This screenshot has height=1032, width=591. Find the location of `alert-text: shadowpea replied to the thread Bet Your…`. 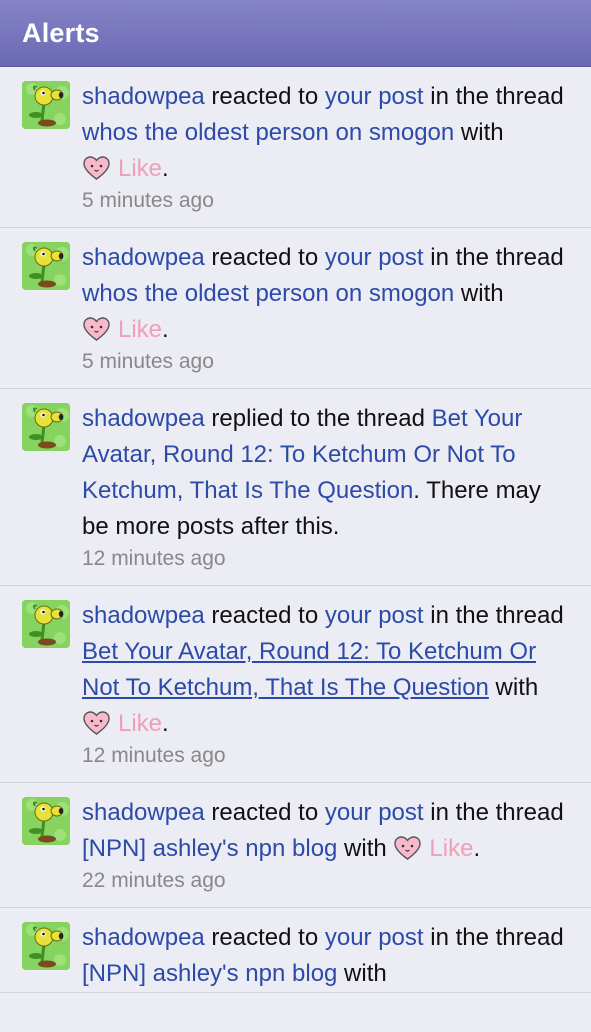

alert-text: shadowpea replied to the thread Bet Your… is located at coordinates (311, 472).